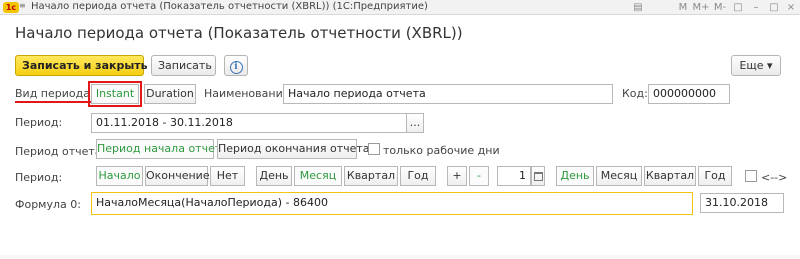 This screenshot has height=259, width=800. I want to click on report-period-label: Период отчета:, so click(60, 151).